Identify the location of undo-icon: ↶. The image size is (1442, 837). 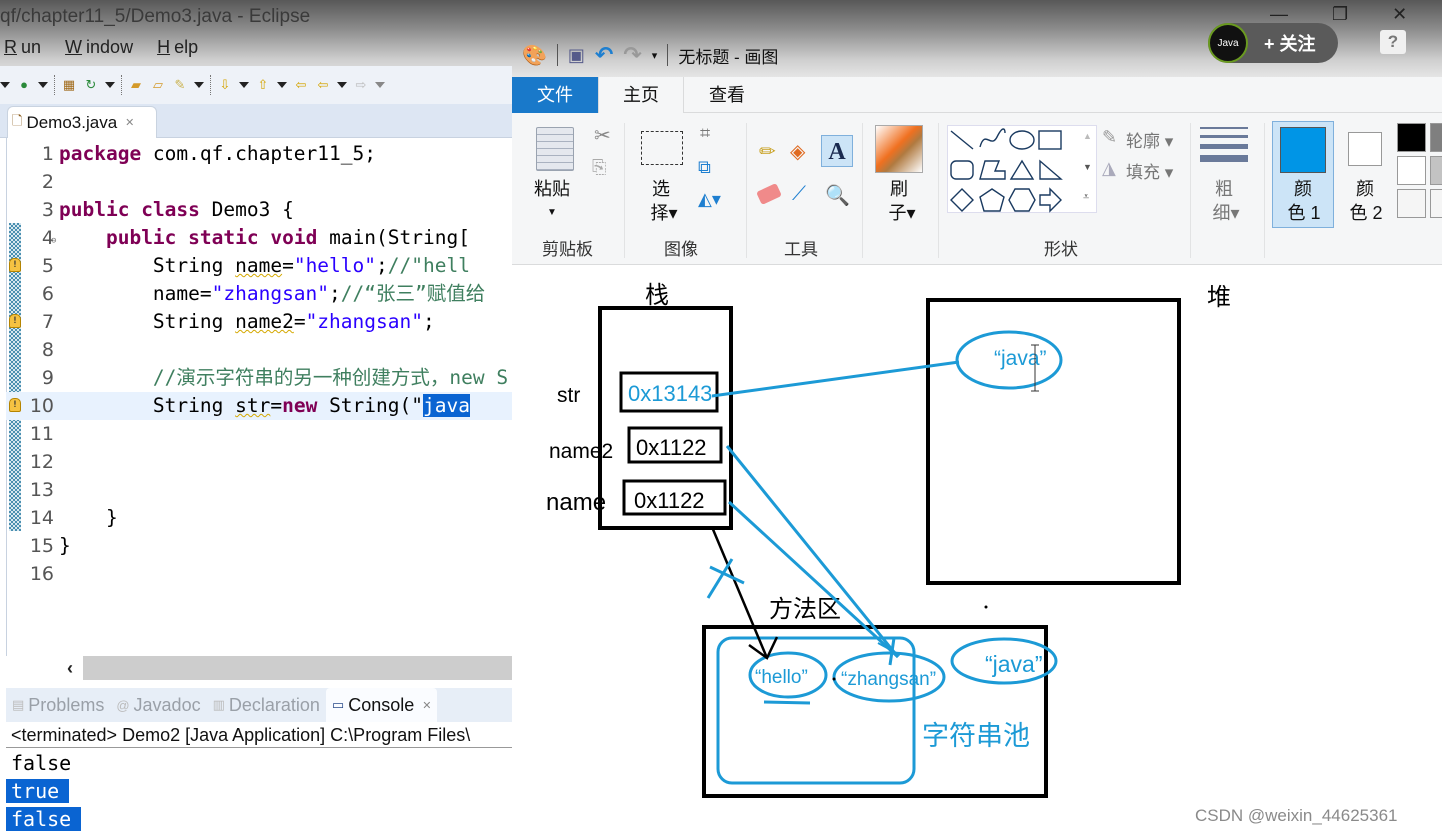
(604, 55).